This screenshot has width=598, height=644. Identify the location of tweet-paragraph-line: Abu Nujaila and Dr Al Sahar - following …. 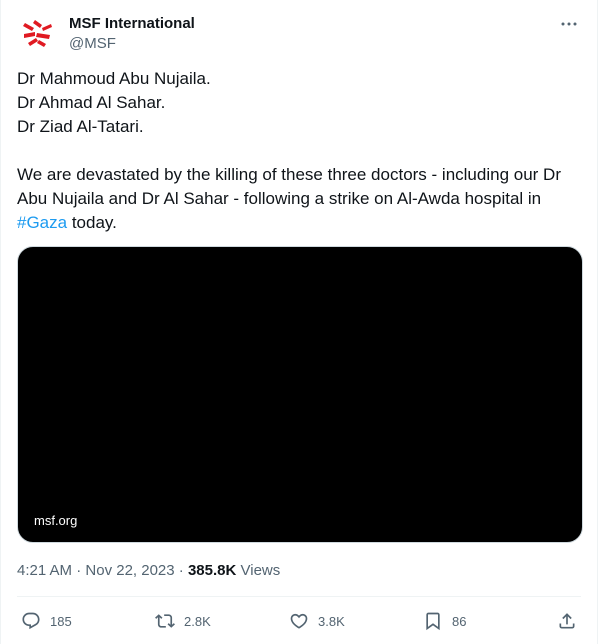
(279, 198).